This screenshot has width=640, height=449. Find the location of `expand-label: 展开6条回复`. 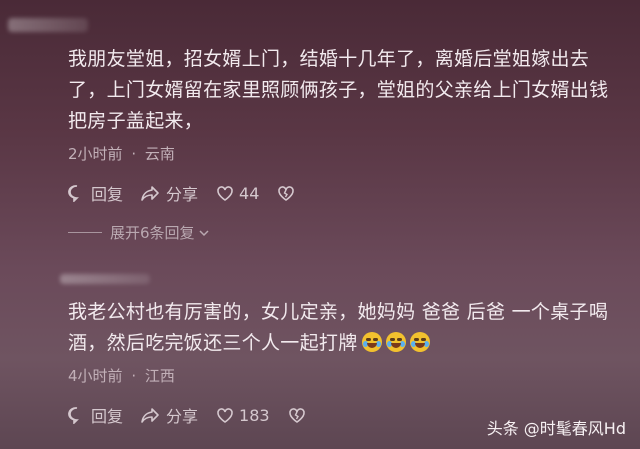

expand-label: 展开6条回复 is located at coordinates (152, 233).